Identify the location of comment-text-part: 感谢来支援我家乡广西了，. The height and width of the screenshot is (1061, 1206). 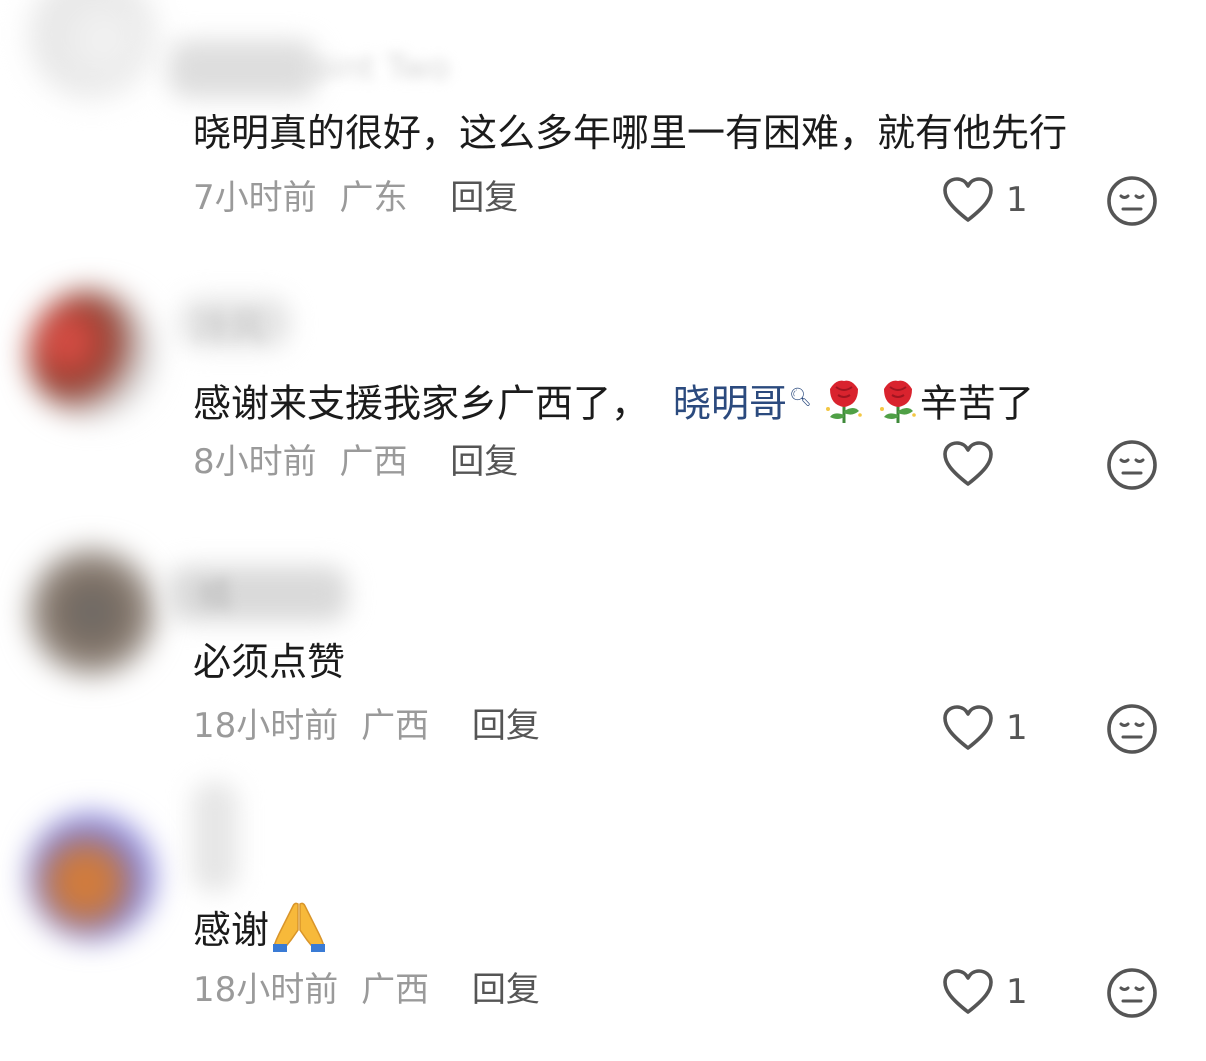
(421, 403).